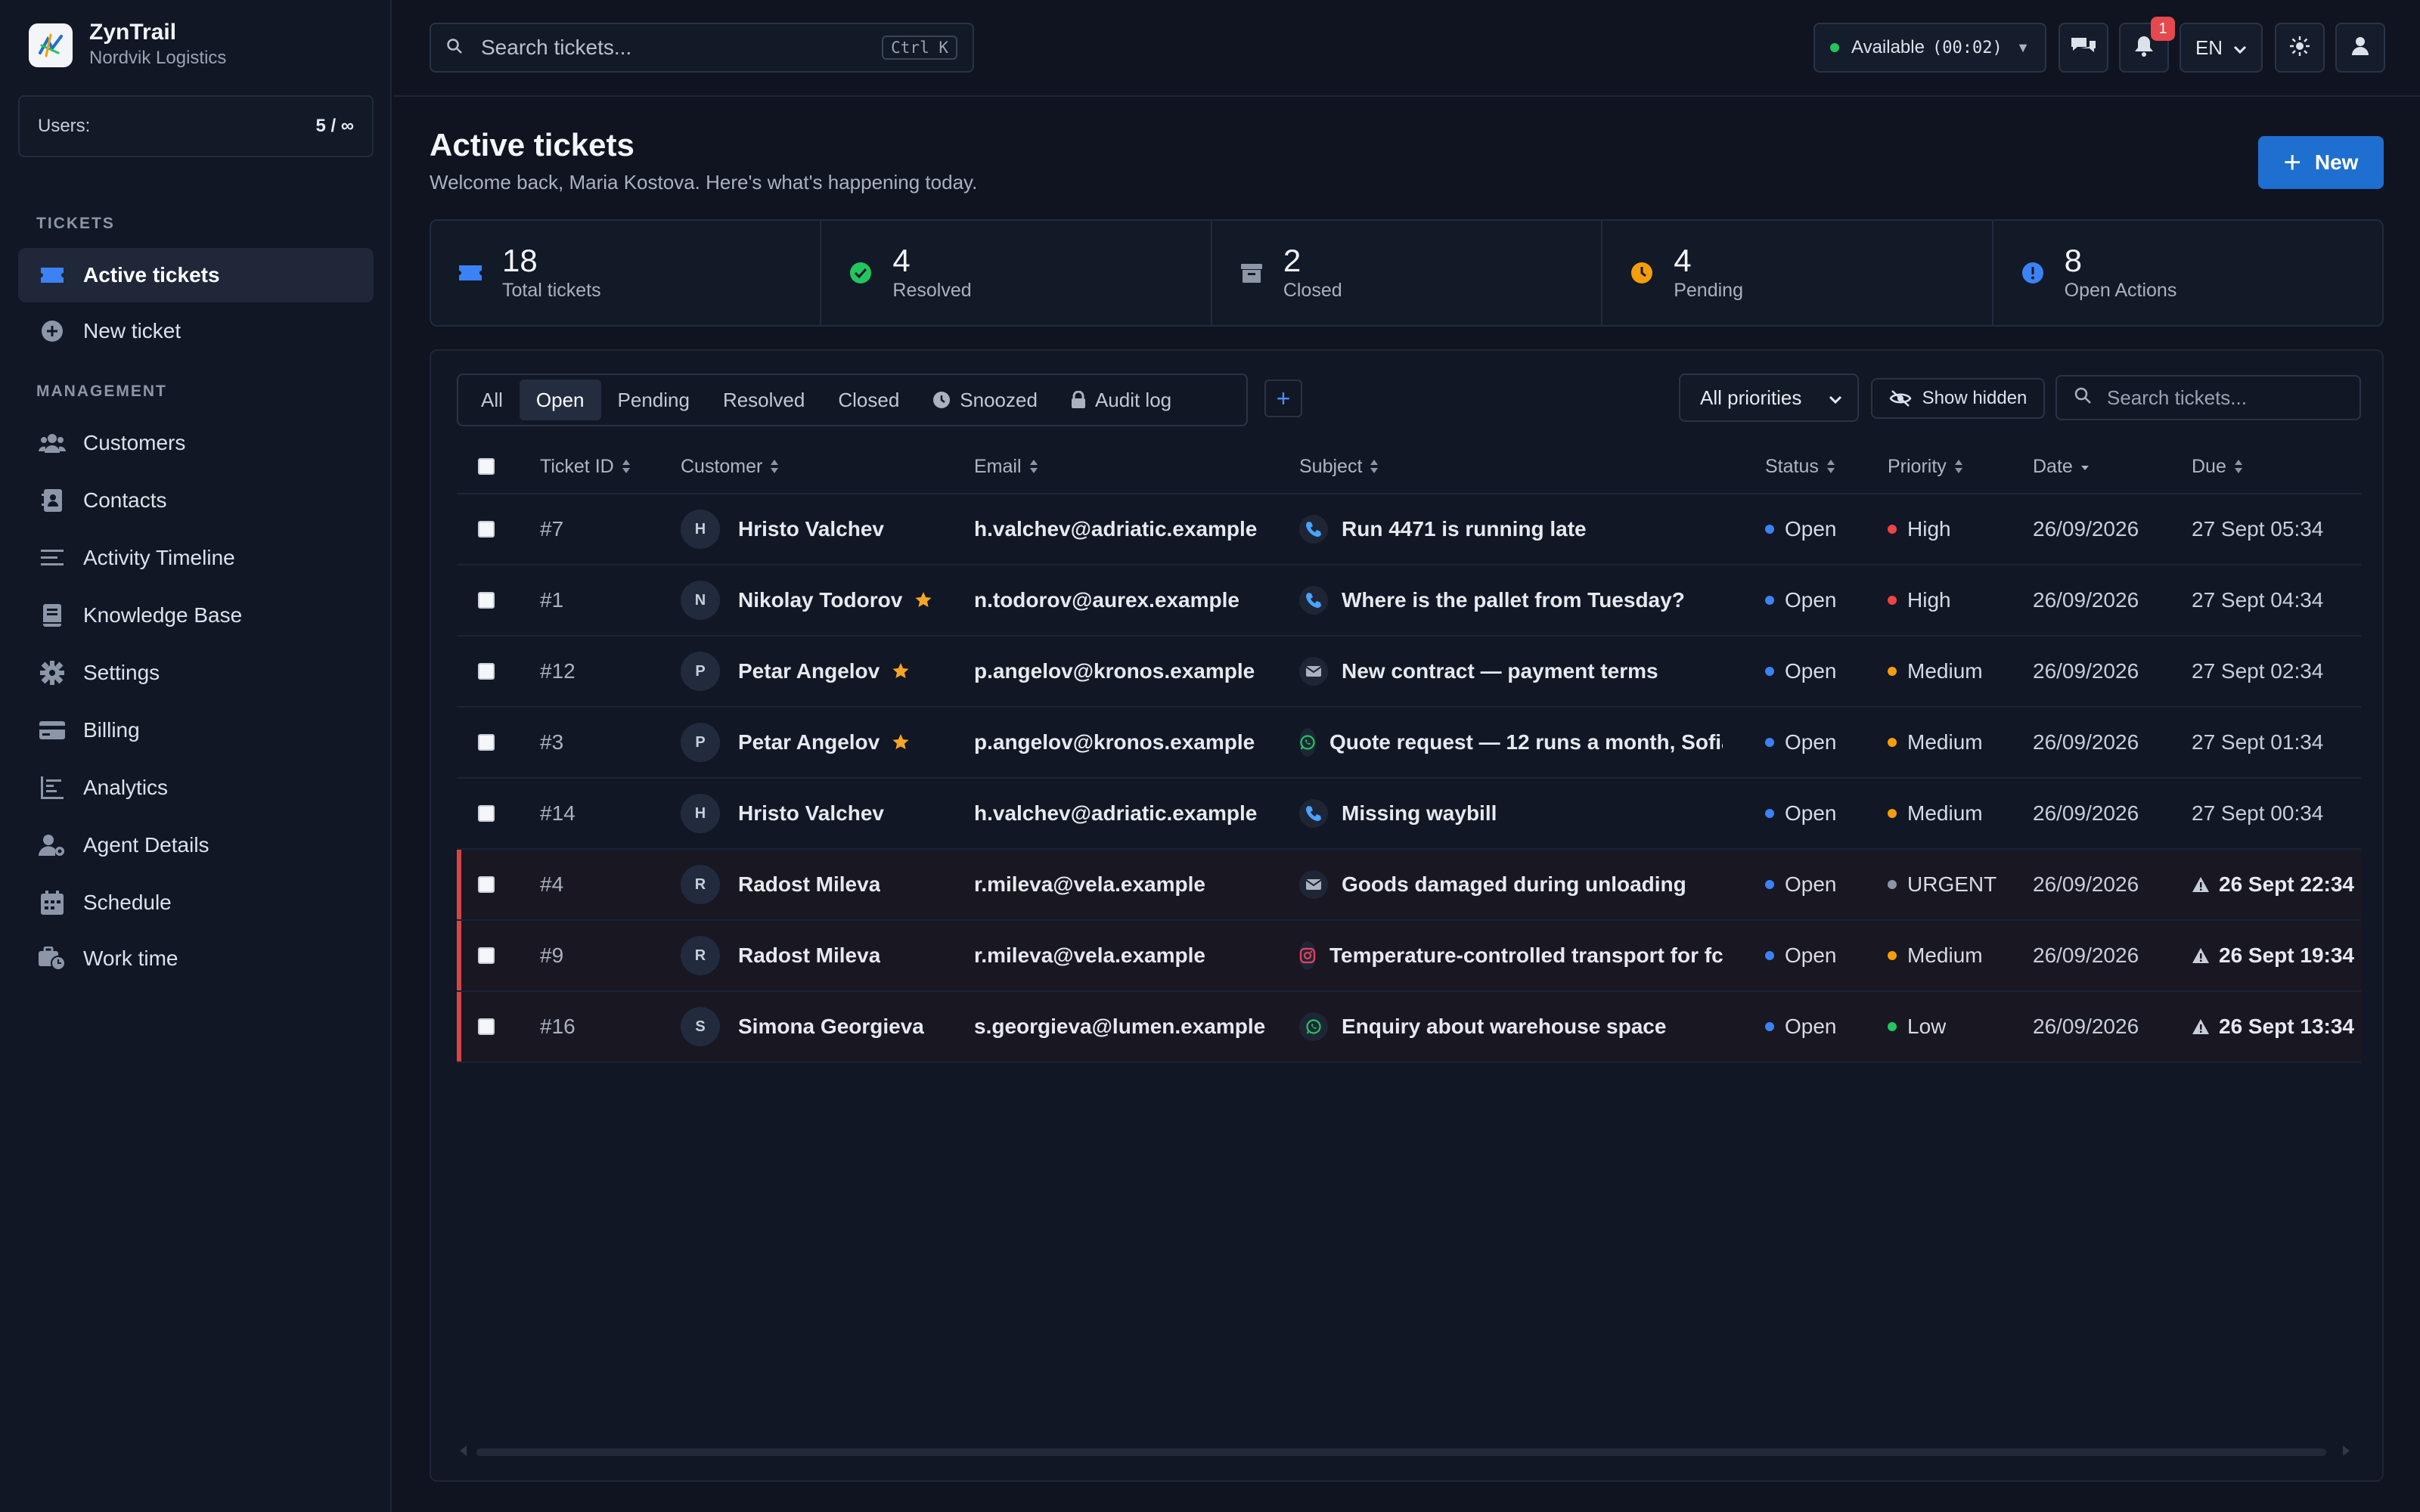 The image size is (2420, 1512). What do you see at coordinates (2187, 273) in the screenshot?
I see `stat-open-actions: 8 Open Actions` at bounding box center [2187, 273].